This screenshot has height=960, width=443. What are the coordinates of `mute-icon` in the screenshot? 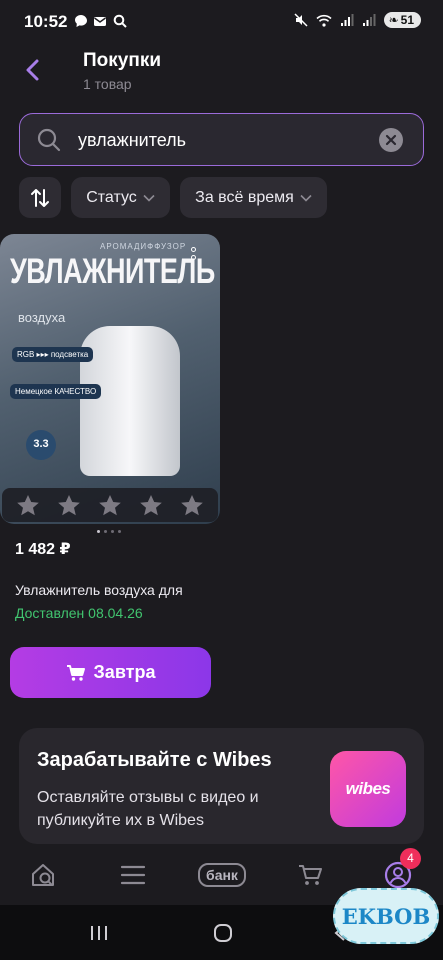 It's located at (301, 20).